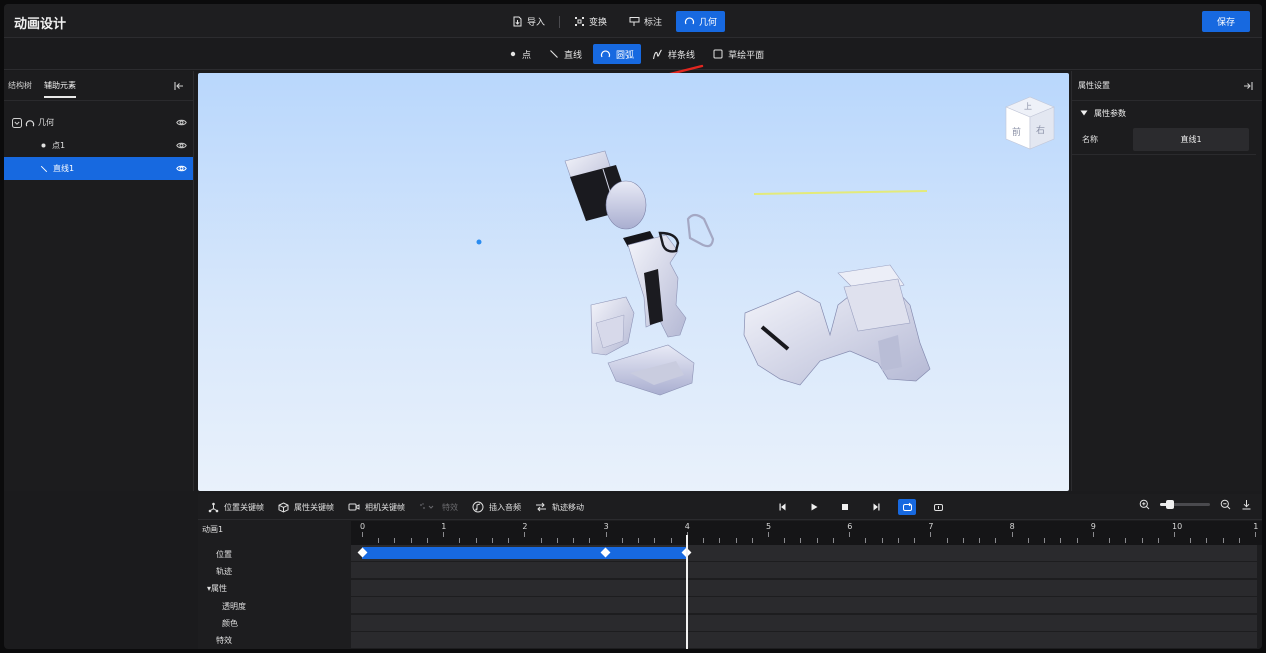  Describe the element at coordinates (17, 122) in the screenshot. I see `expand-toggle-icon` at that location.